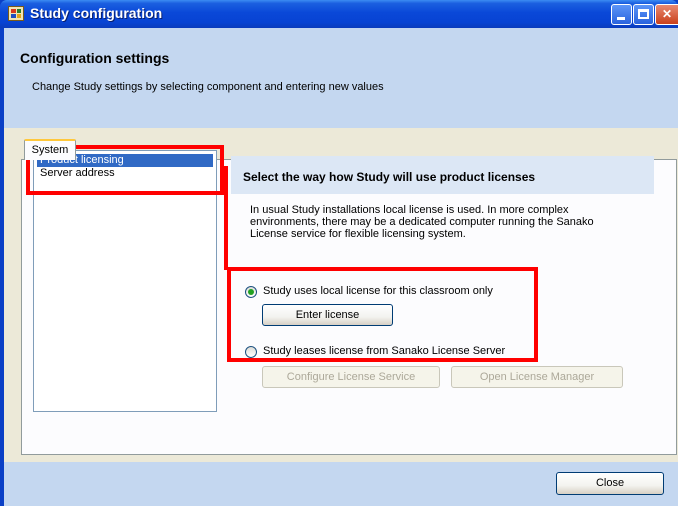 Image resolution: width=678 pixels, height=506 pixels. Describe the element at coordinates (339, 14) in the screenshot. I see `title-bar: Study configuration ✕` at that location.